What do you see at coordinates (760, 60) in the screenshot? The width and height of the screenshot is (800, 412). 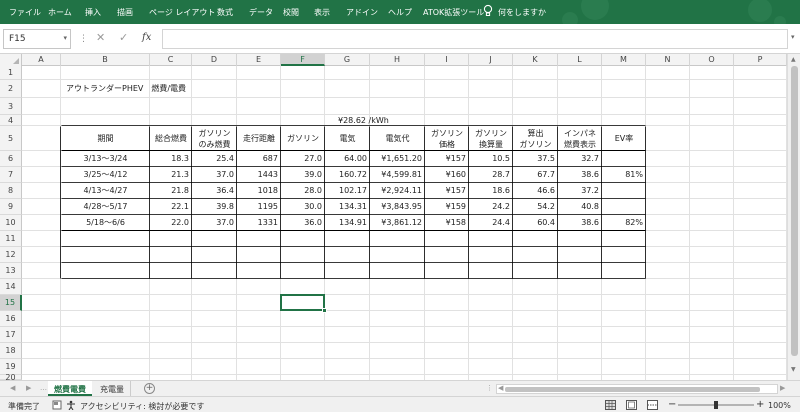 I see `column-header-p: P` at bounding box center [760, 60].